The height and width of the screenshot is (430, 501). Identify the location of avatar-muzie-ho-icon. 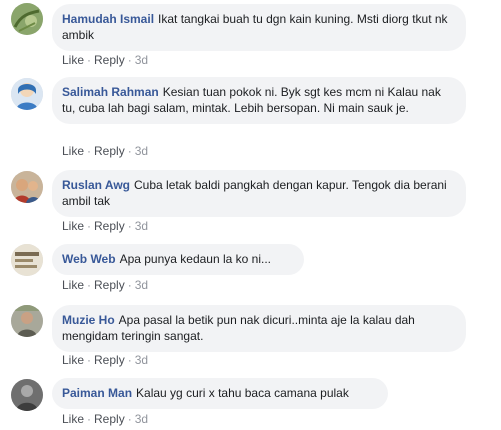
(27, 321).